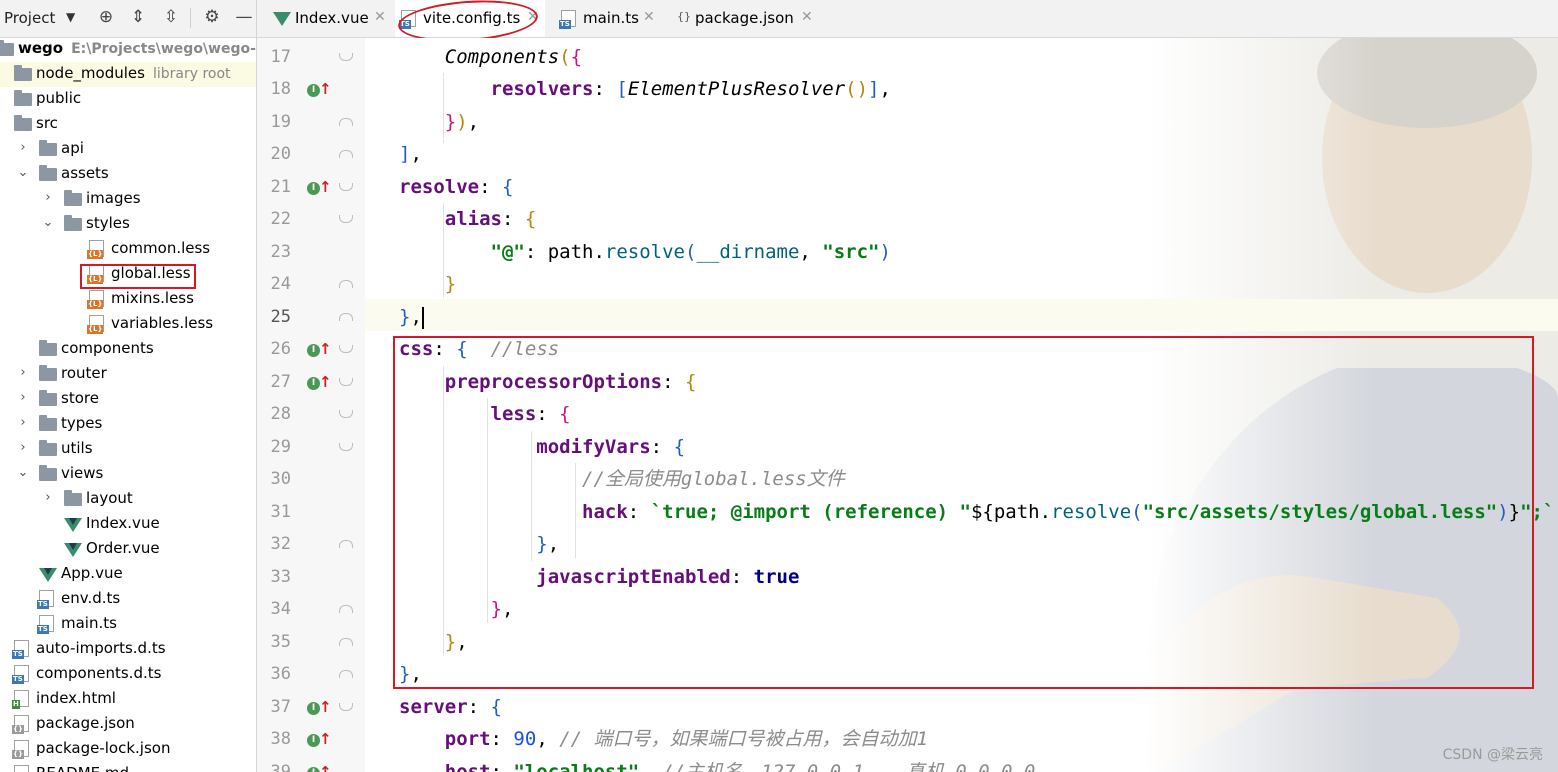  Describe the element at coordinates (29, 18) in the screenshot. I see `project-title: Project` at that location.